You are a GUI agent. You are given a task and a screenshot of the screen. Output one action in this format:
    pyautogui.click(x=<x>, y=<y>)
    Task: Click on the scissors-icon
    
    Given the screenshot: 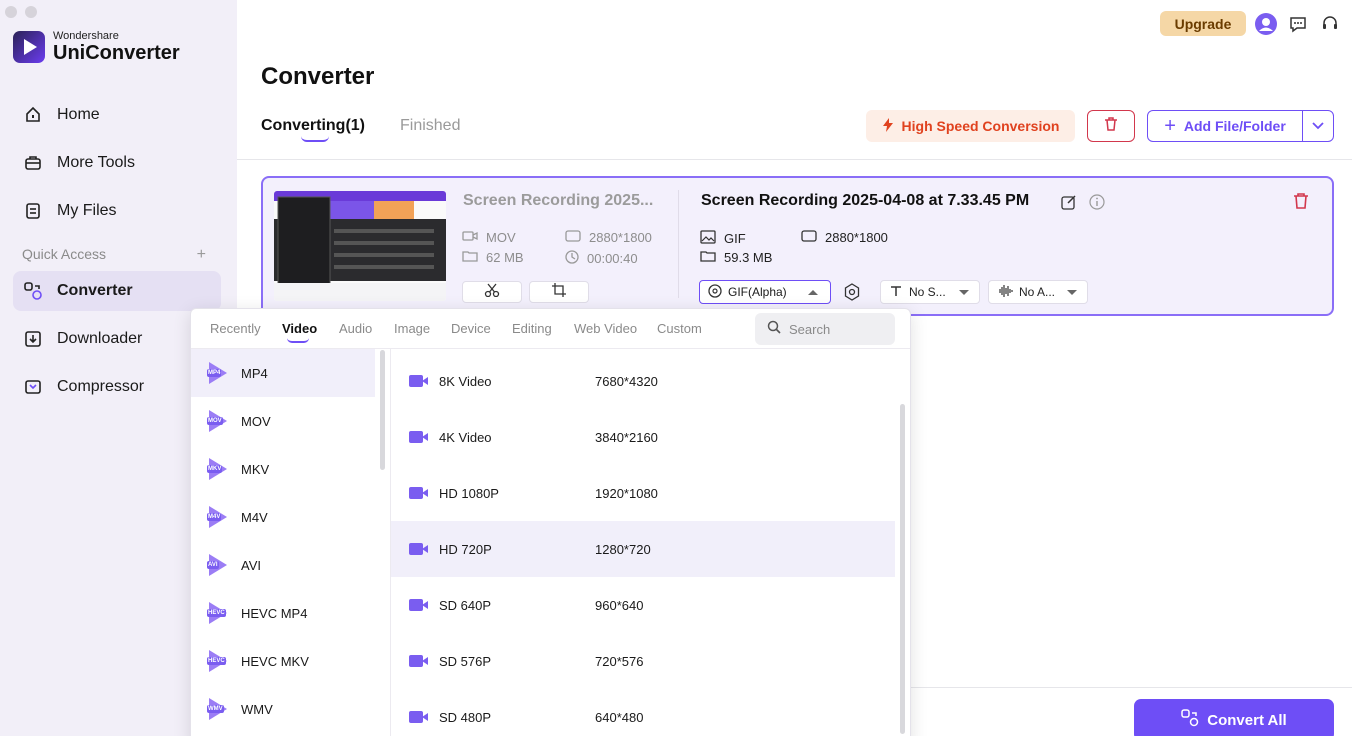 What is the action you would take?
    pyautogui.click(x=492, y=292)
    